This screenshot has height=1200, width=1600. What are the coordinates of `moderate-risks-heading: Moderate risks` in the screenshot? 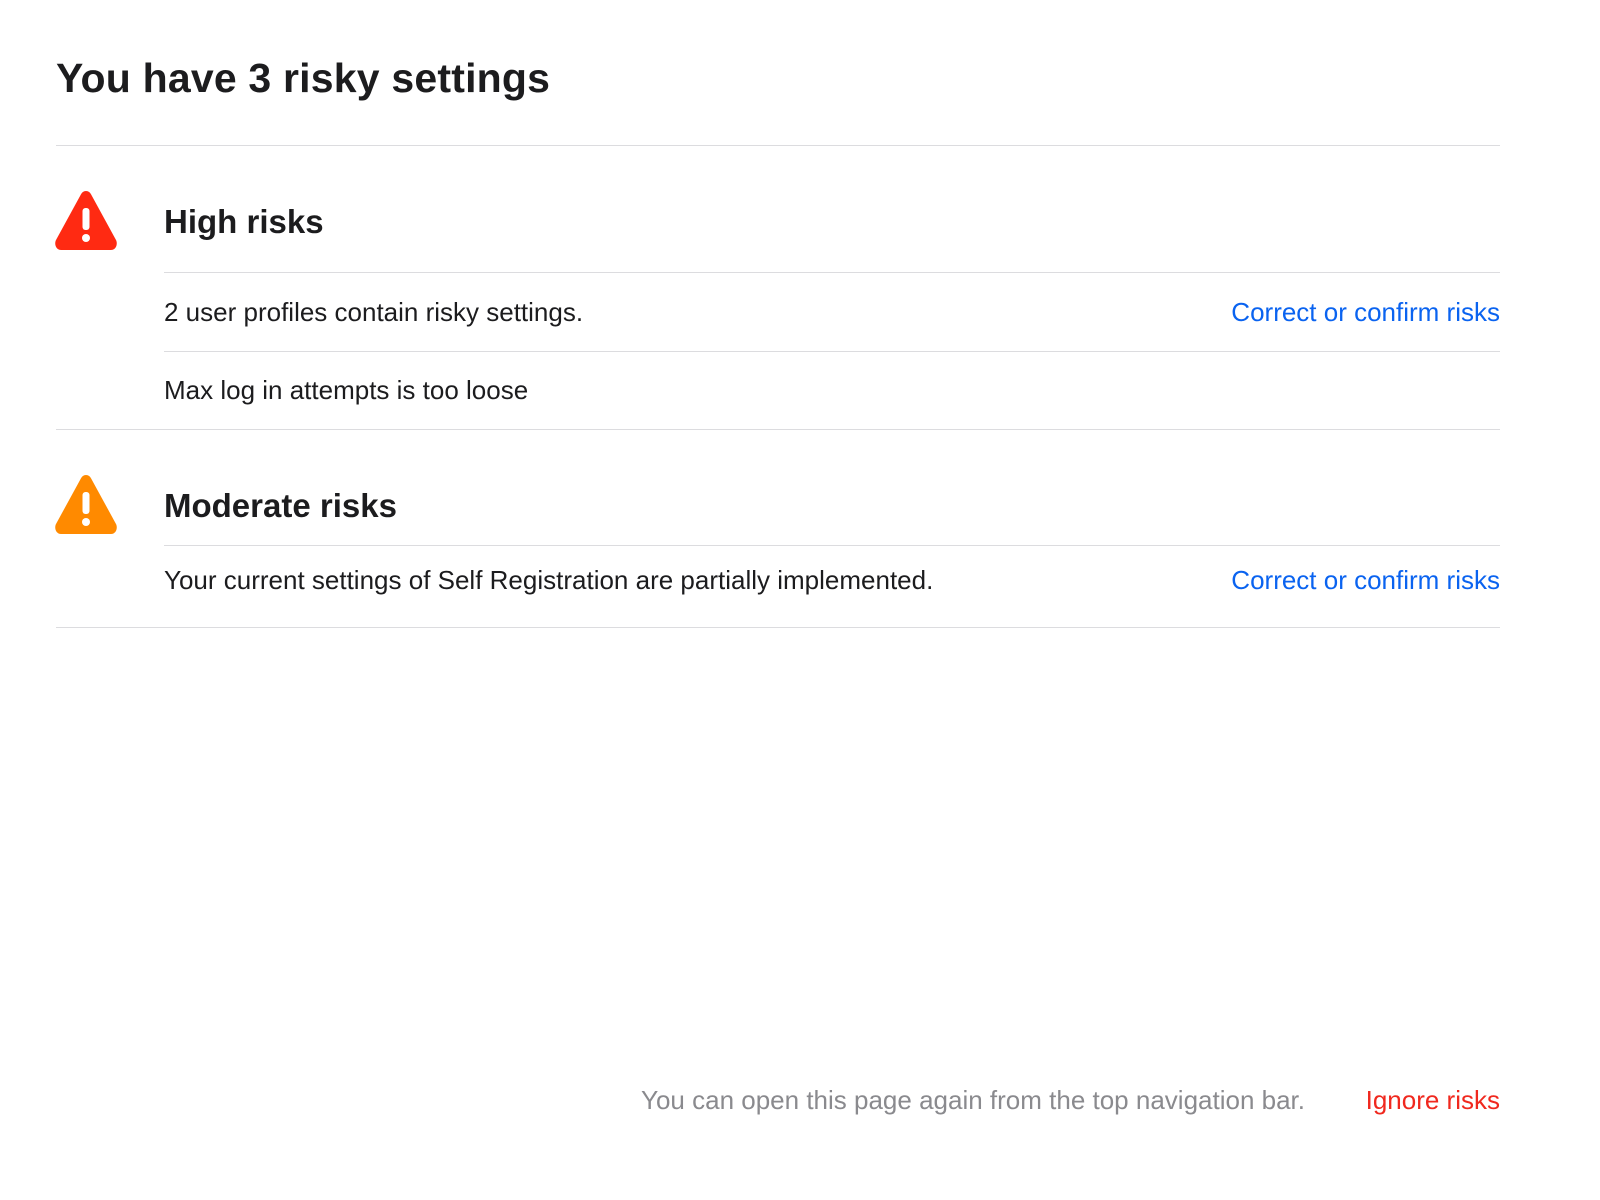 It's located at (280, 505).